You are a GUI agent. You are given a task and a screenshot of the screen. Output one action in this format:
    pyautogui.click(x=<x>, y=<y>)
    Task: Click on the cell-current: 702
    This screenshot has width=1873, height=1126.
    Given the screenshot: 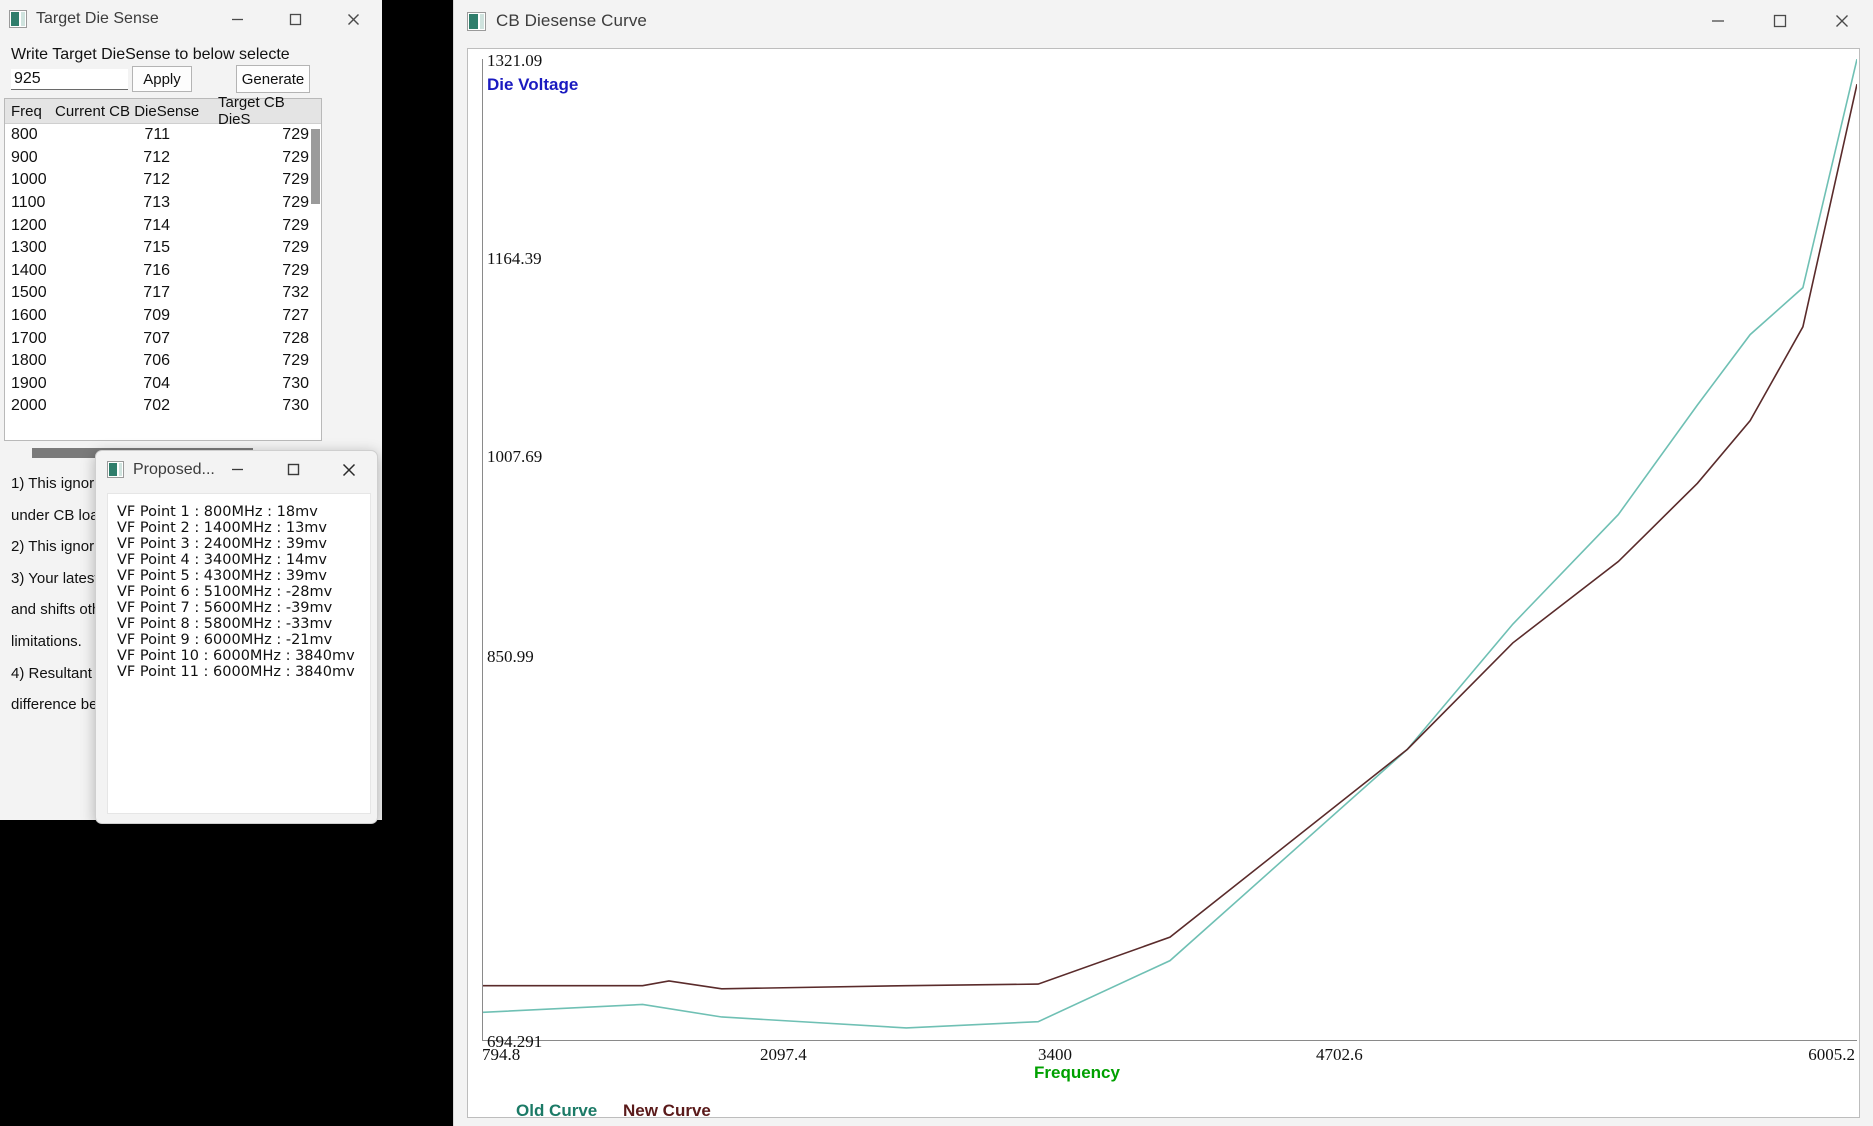 What is the action you would take?
    pyautogui.click(x=156, y=405)
    